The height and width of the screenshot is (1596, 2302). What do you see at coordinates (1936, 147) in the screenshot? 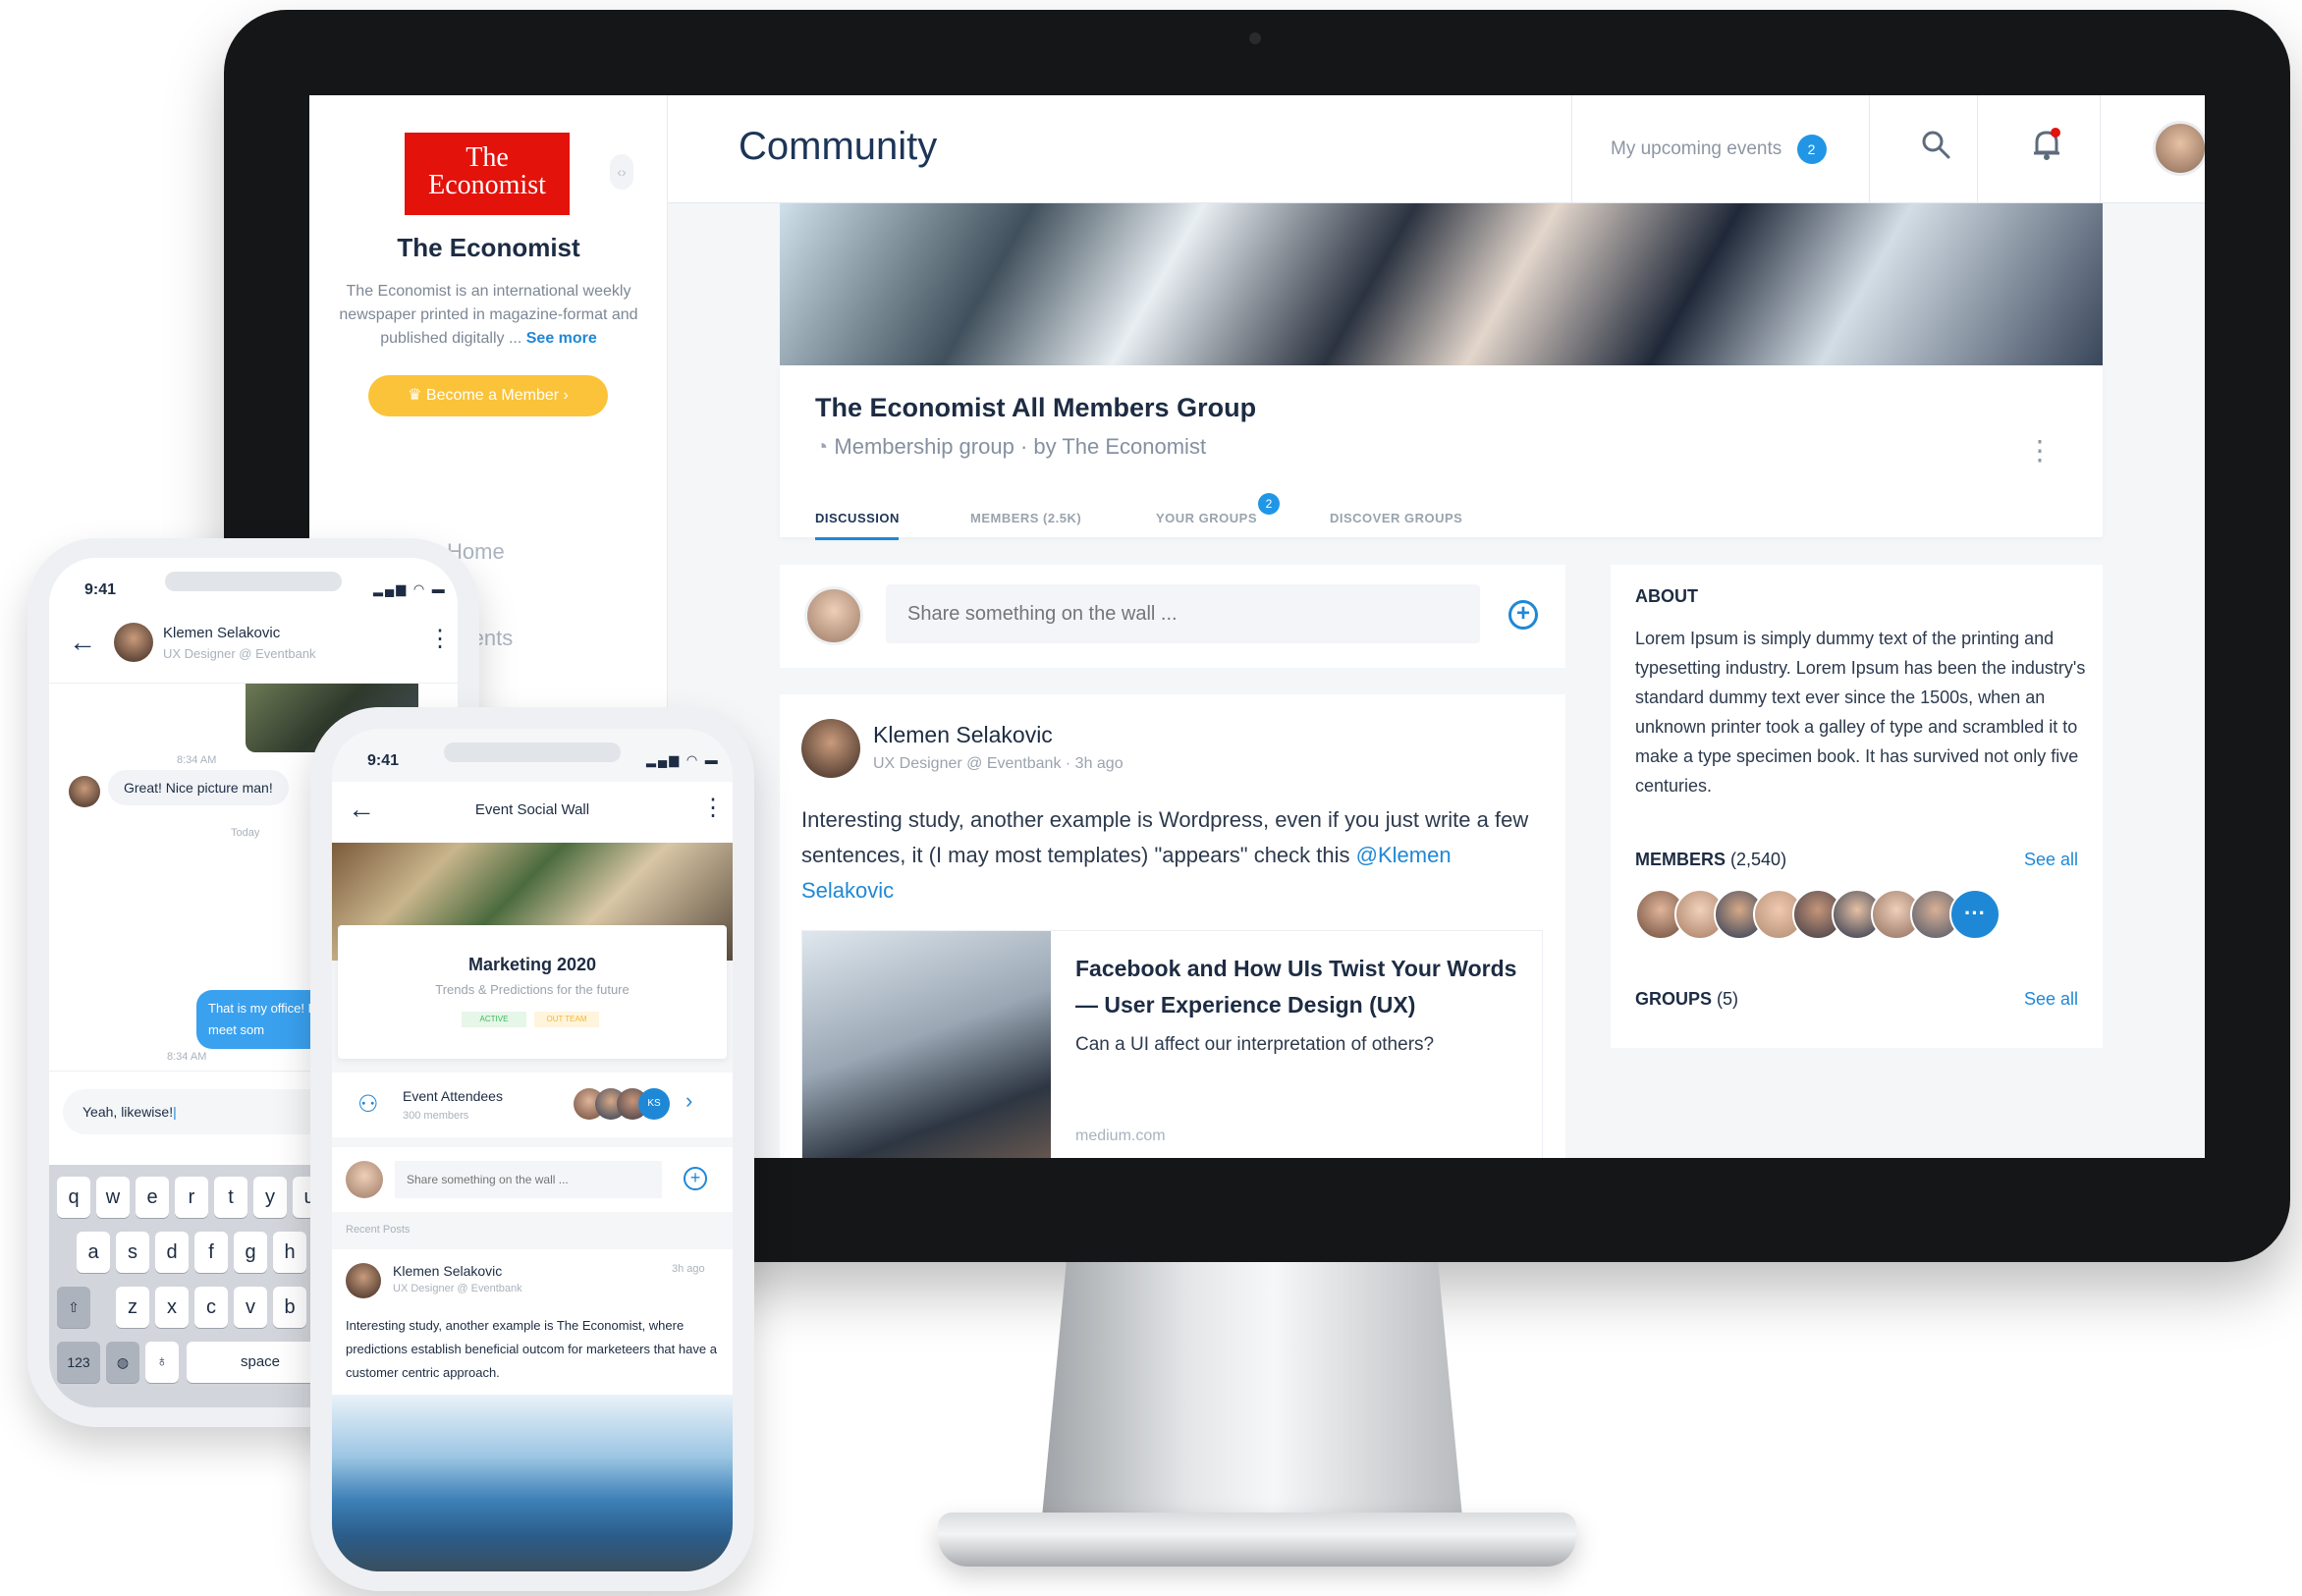
I see `search-icon` at bounding box center [1936, 147].